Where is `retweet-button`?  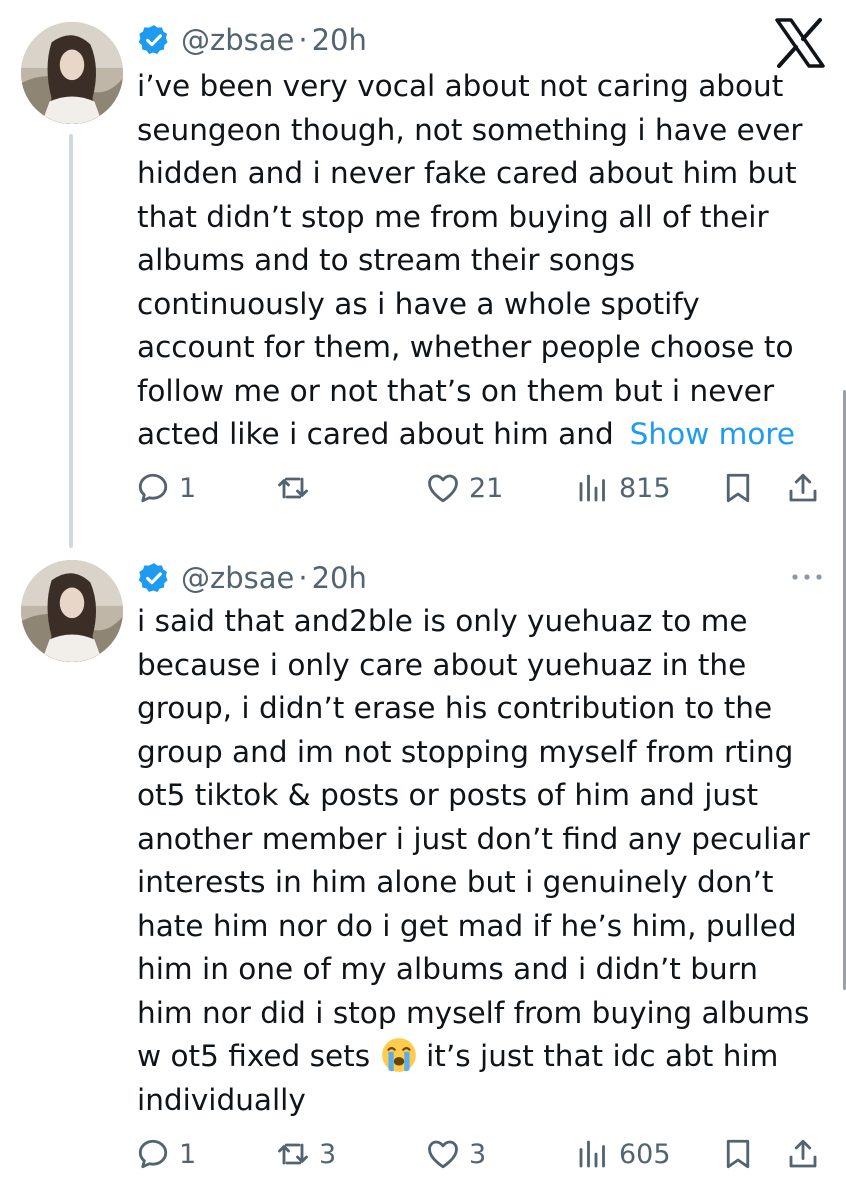 retweet-button is located at coordinates (297, 488).